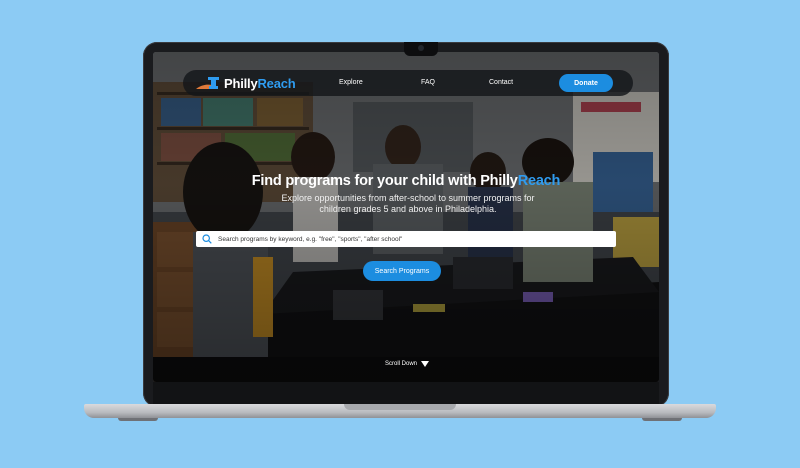  Describe the element at coordinates (138, 419) in the screenshot. I see `laptop-foot-left` at that location.